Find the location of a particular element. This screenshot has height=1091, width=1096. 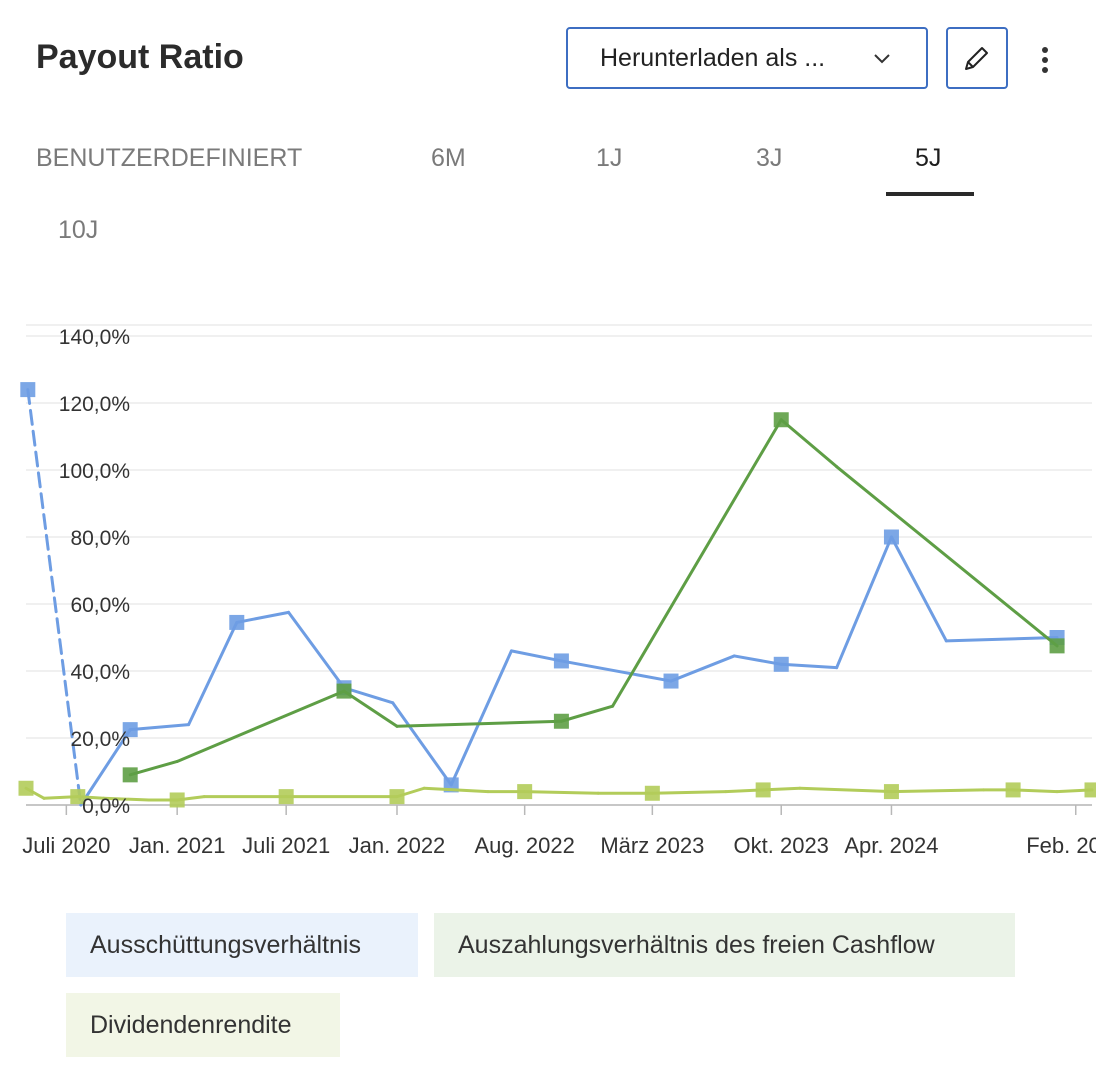

y-tick-label: 140,0% is located at coordinates (94, 337).